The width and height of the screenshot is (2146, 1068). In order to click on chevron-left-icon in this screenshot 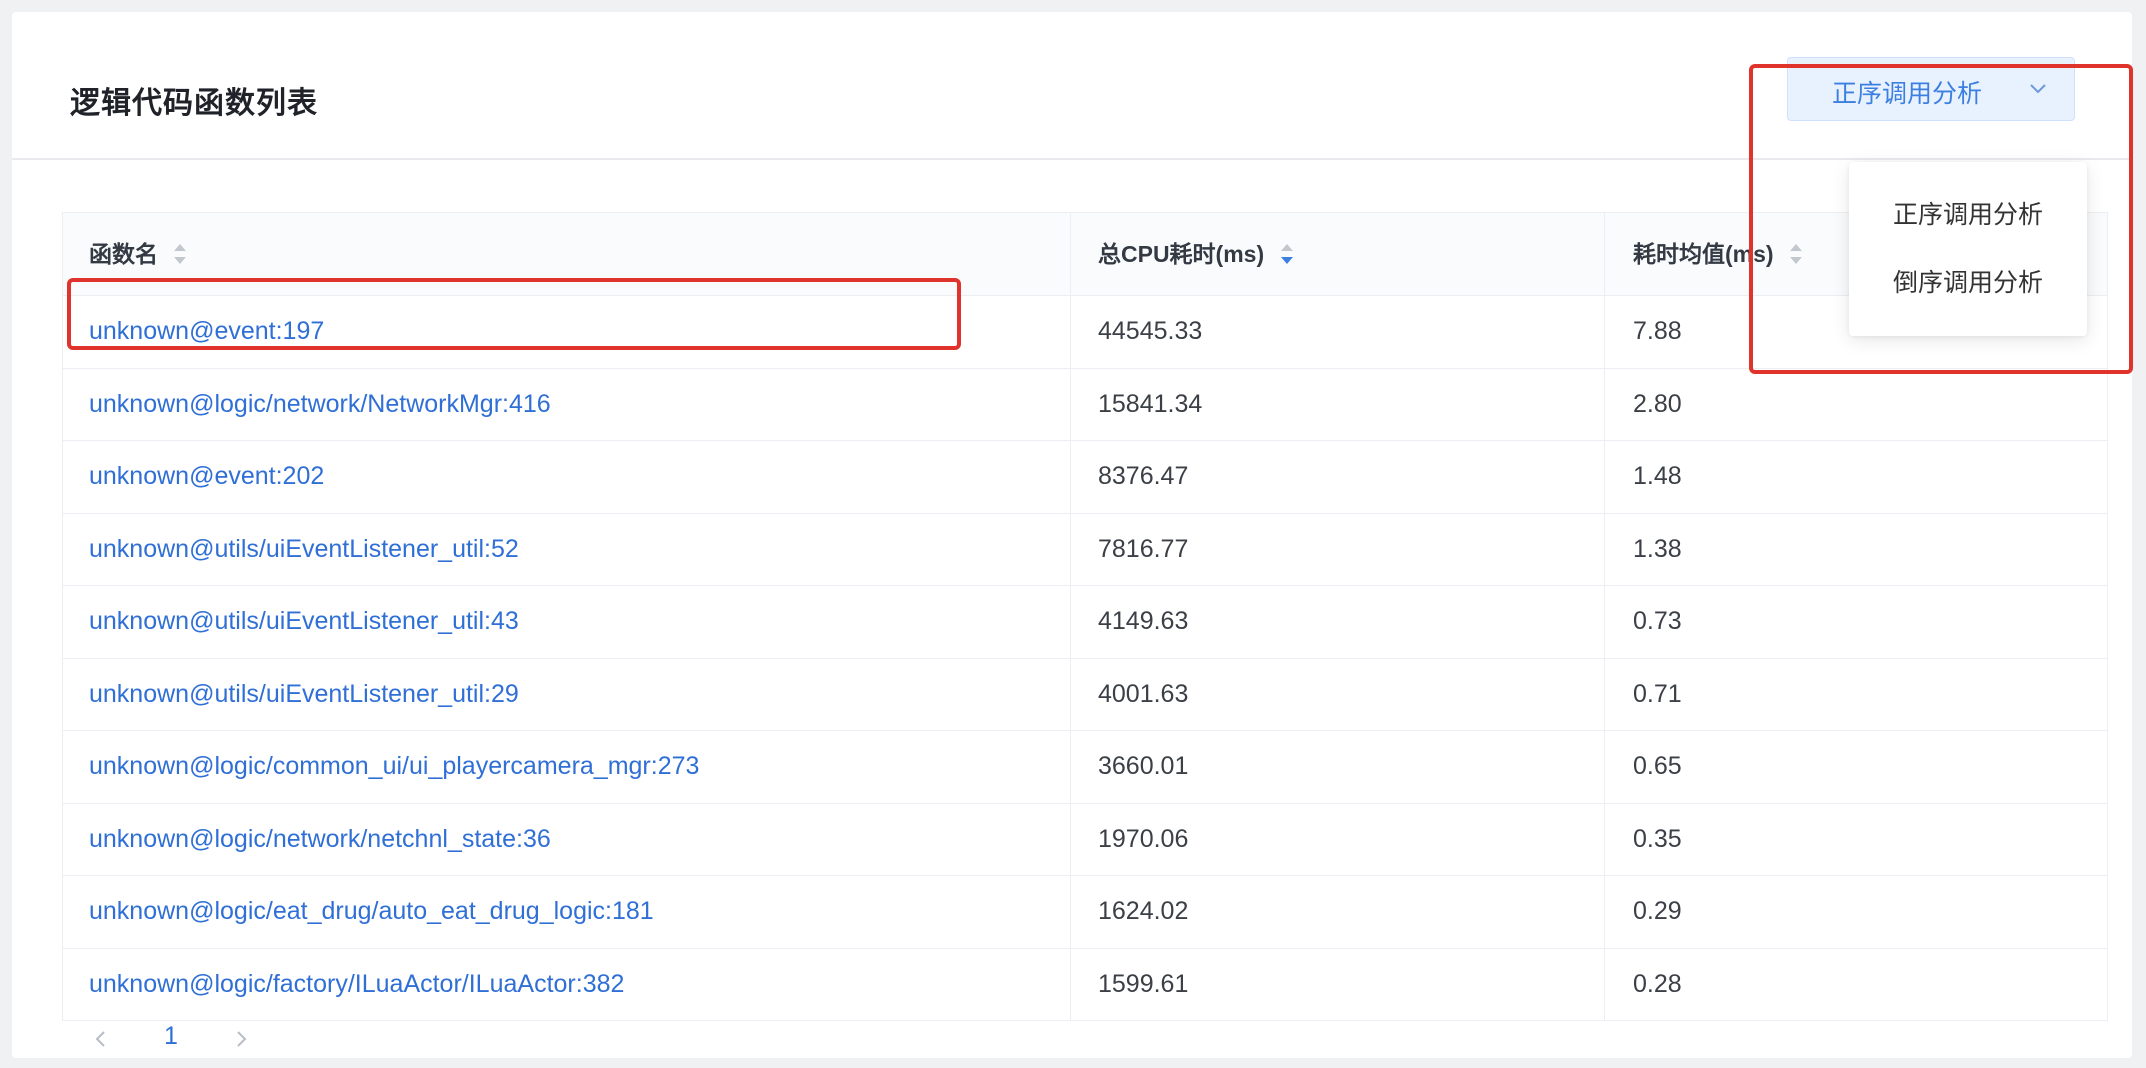, I will do `click(101, 1039)`.